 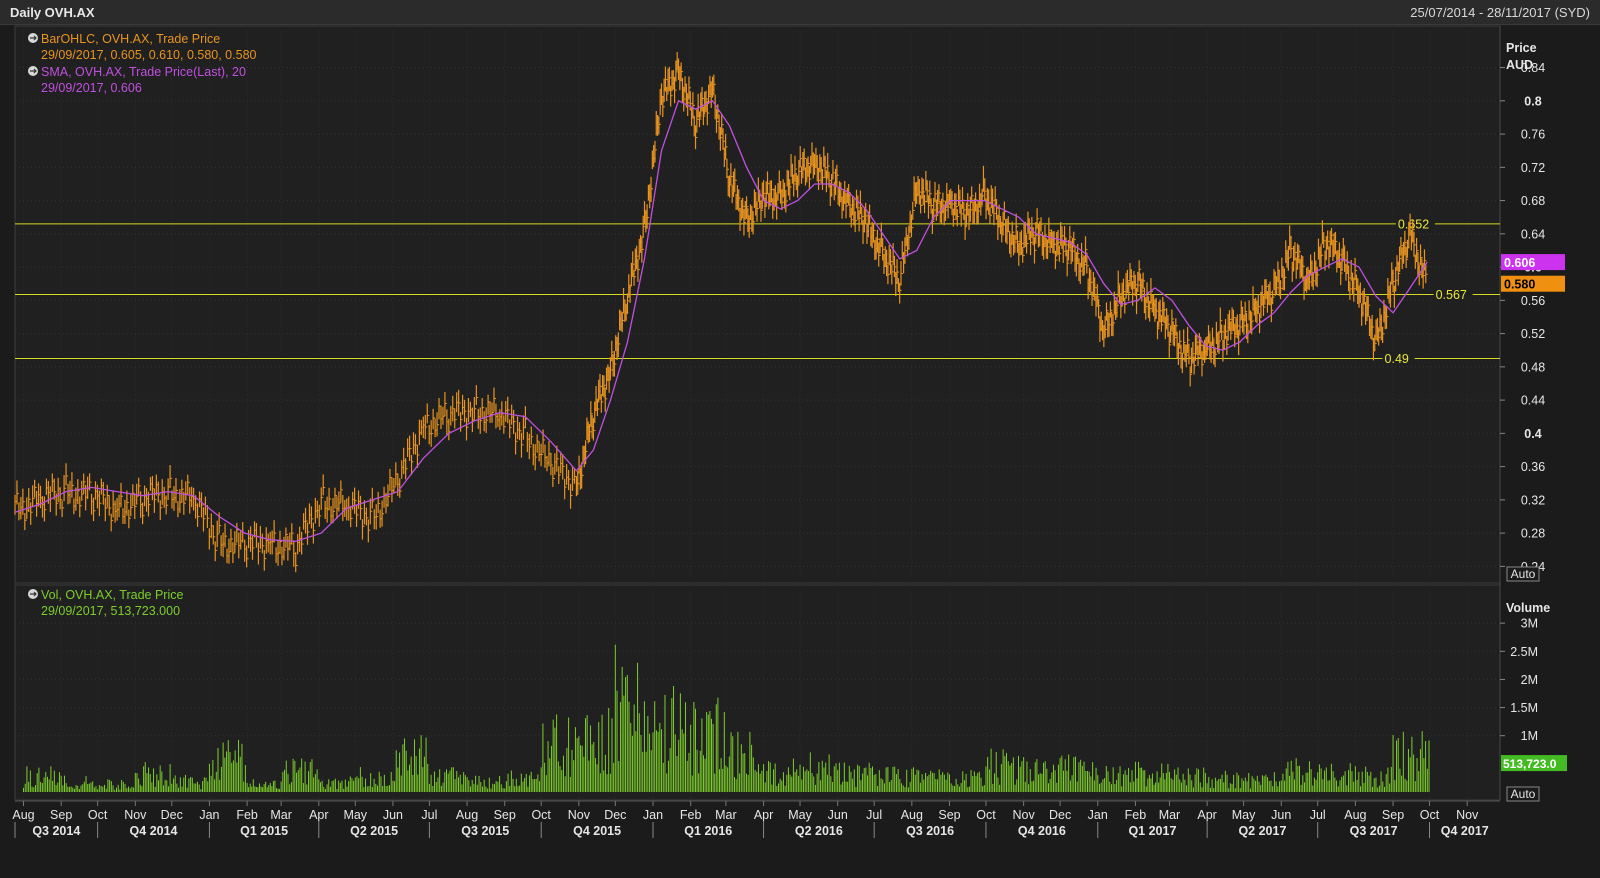 What do you see at coordinates (374, 831) in the screenshot?
I see `quarter-label: Q2 2015` at bounding box center [374, 831].